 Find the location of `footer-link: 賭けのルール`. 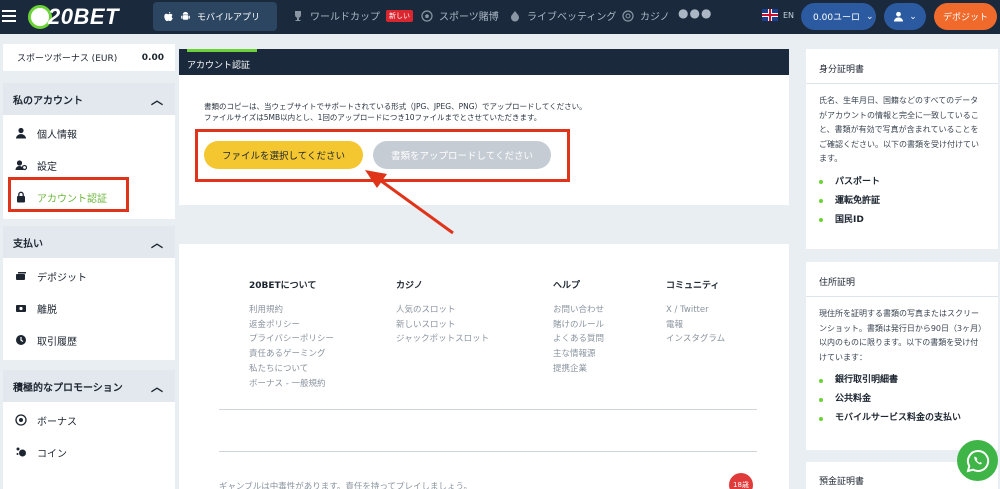

footer-link: 賭けのルール is located at coordinates (578, 325).